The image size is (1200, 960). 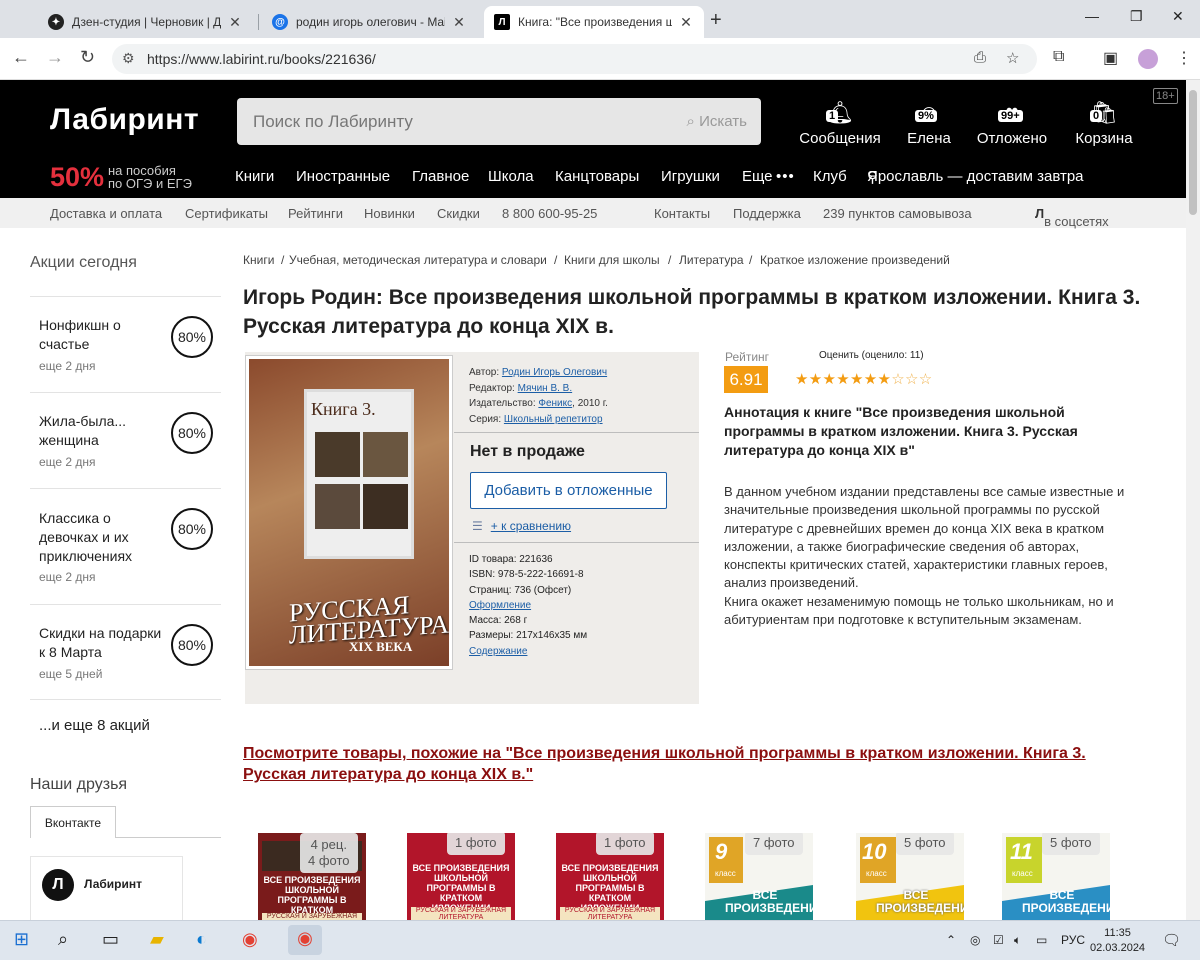 I want to click on add-to-wishlist-button: Добавить в отложенные, so click(x=568, y=490).